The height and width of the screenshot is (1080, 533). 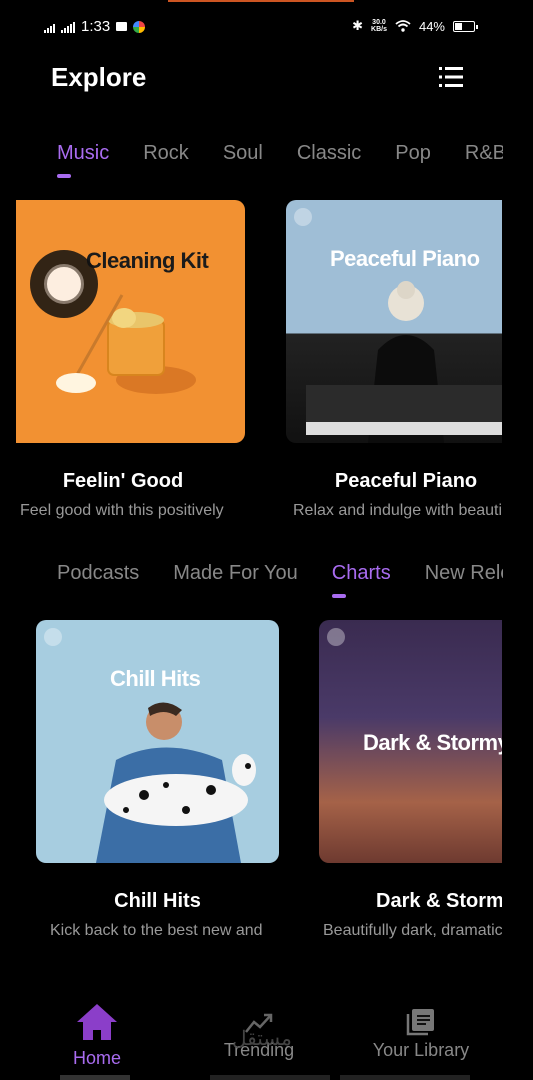 I want to click on signal-icon, so click(x=49, y=27).